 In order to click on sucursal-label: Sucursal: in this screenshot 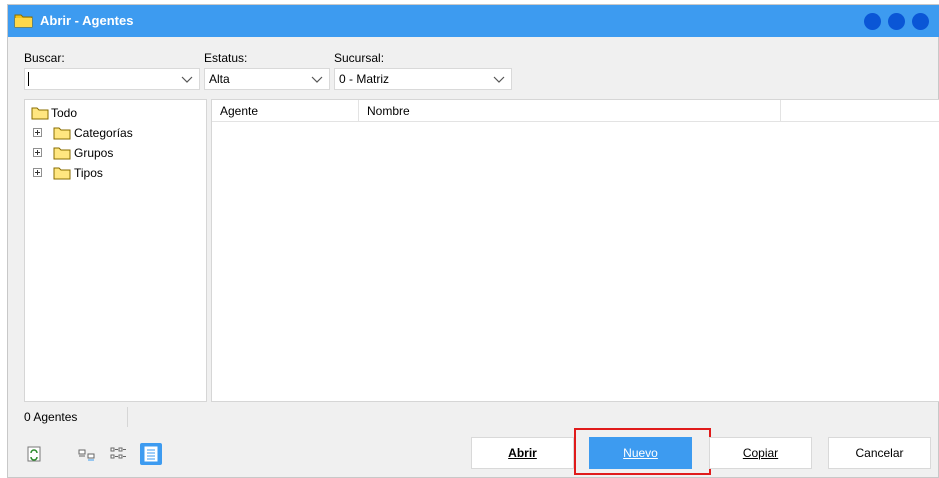, I will do `click(359, 58)`.